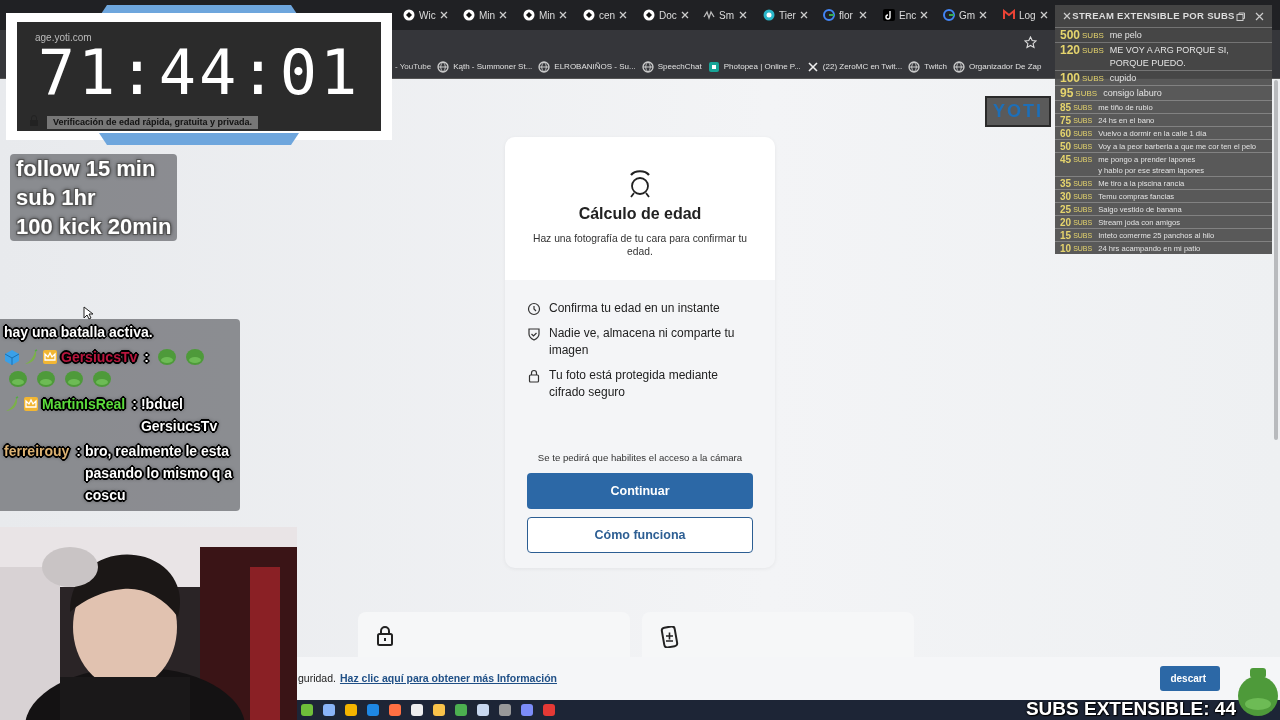 The width and height of the screenshot is (1280, 720). What do you see at coordinates (1018, 111) in the screenshot?
I see `yoti-logo: YOTI` at bounding box center [1018, 111].